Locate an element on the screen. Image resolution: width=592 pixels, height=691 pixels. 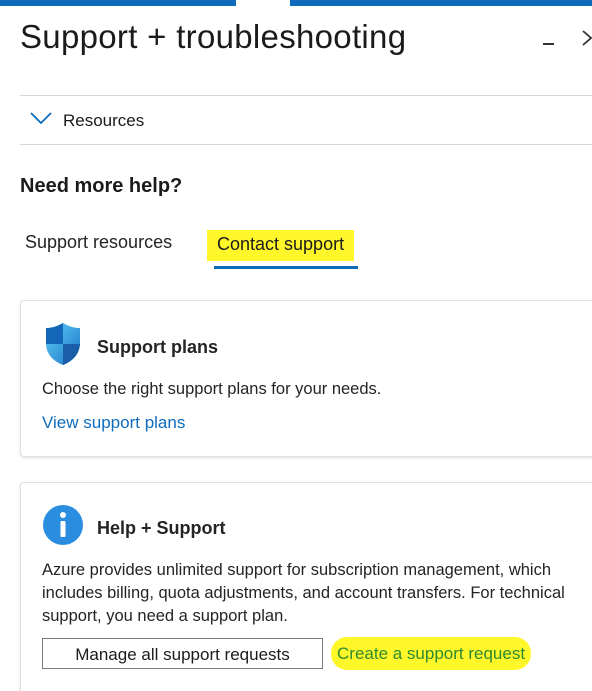
divider-bottom is located at coordinates (306, 144).